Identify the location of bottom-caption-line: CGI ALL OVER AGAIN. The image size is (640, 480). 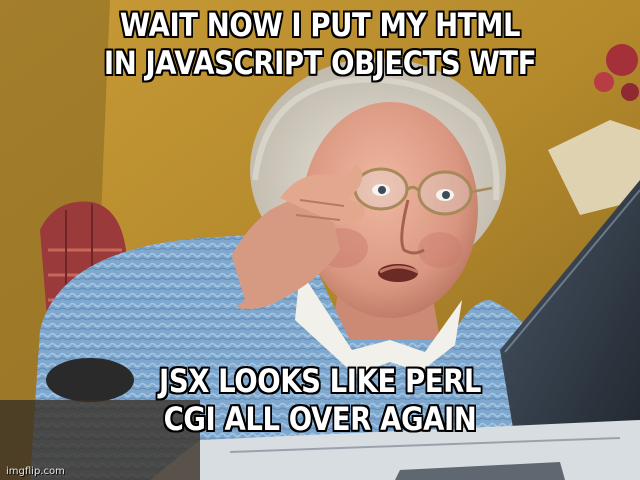
(320, 419).